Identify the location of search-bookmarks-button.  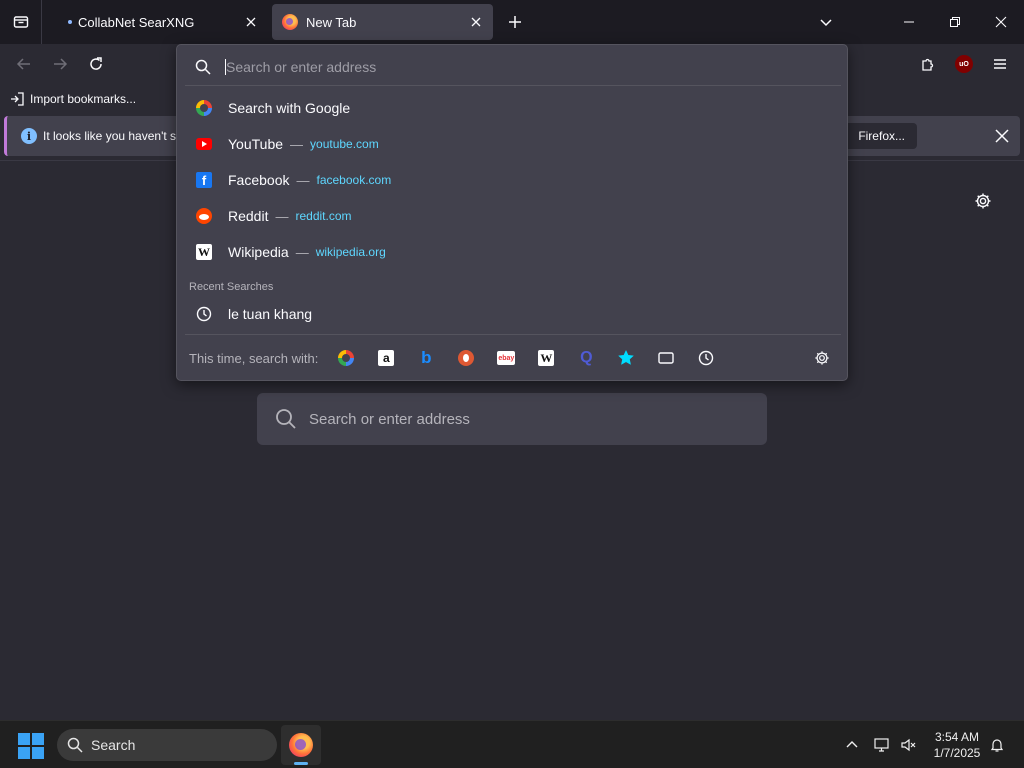
(626, 358).